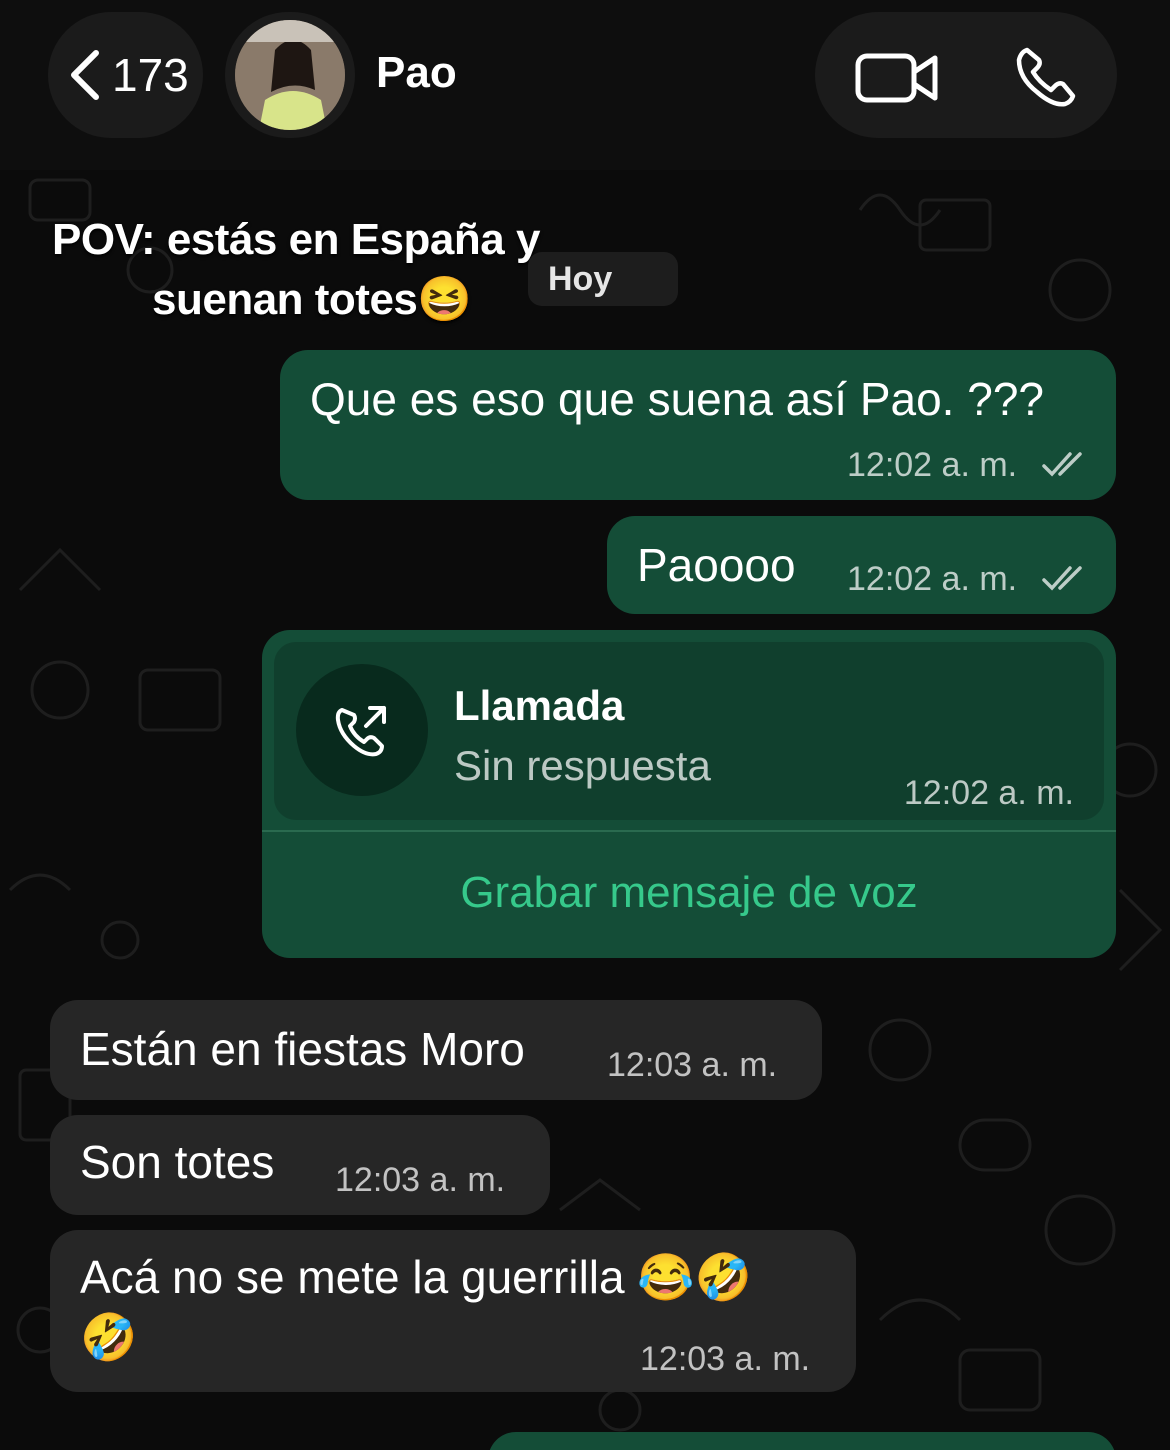 Image resolution: width=1170 pixels, height=1450 pixels. I want to click on message-text: Son totes, so click(177, 1162).